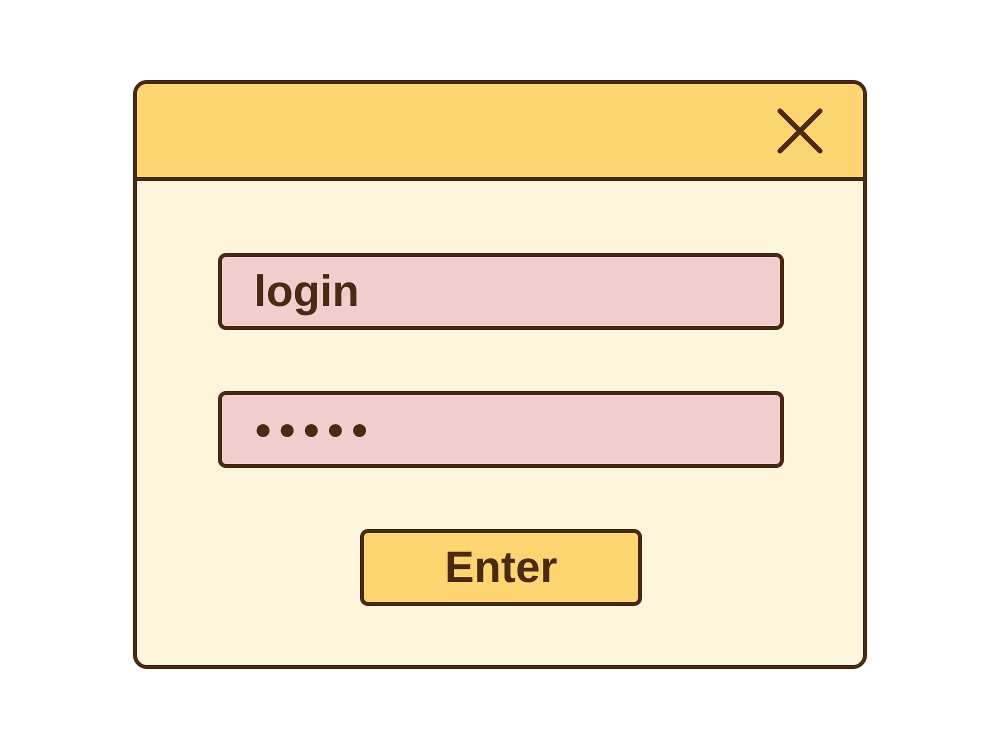 The width and height of the screenshot is (1000, 750). I want to click on enter-button: Enter, so click(501, 567).